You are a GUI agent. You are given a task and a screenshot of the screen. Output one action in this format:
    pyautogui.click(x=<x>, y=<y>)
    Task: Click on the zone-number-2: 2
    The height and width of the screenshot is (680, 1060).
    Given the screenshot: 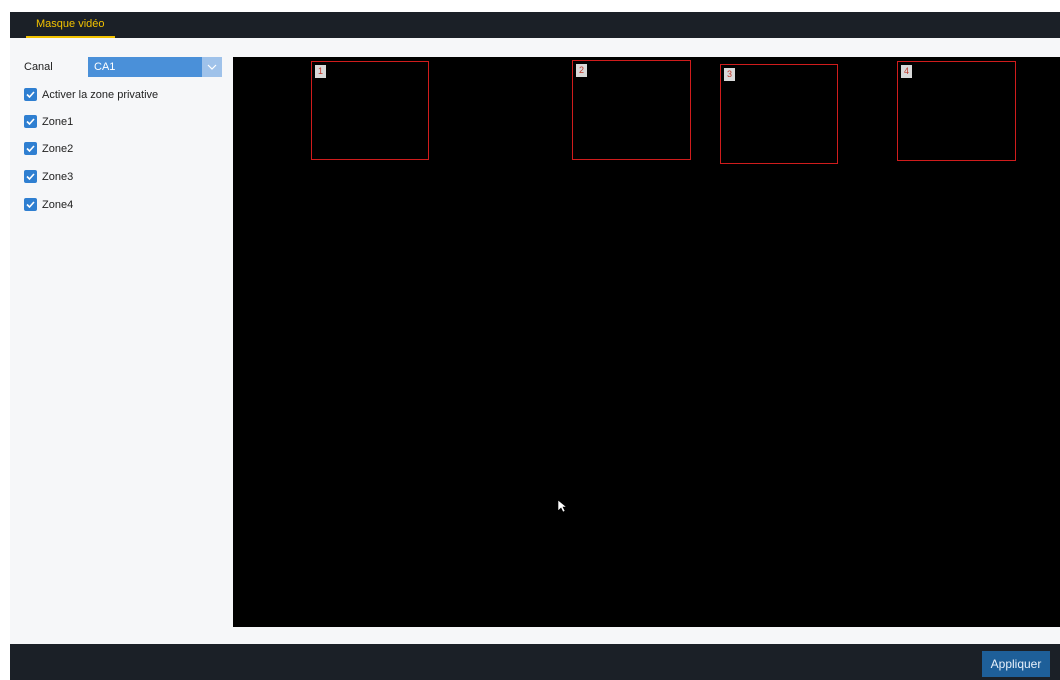 What is the action you would take?
    pyautogui.click(x=581, y=70)
    